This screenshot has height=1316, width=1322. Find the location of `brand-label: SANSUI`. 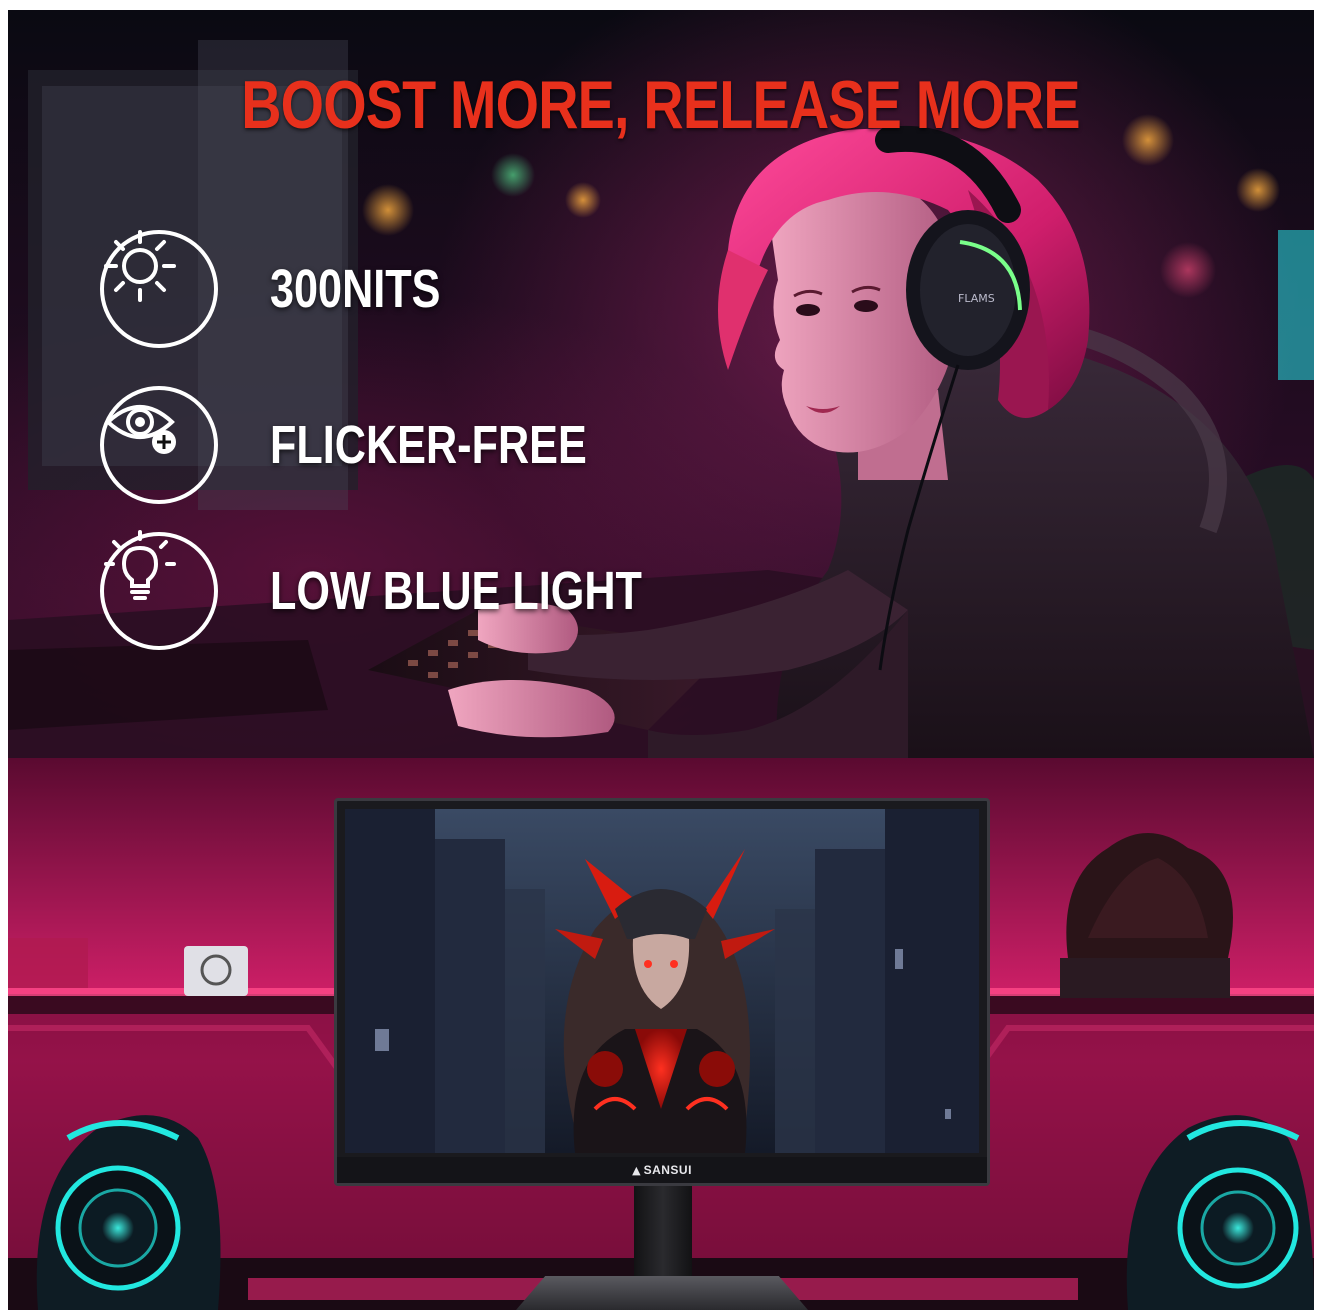

brand-label: SANSUI is located at coordinates (667, 1170).